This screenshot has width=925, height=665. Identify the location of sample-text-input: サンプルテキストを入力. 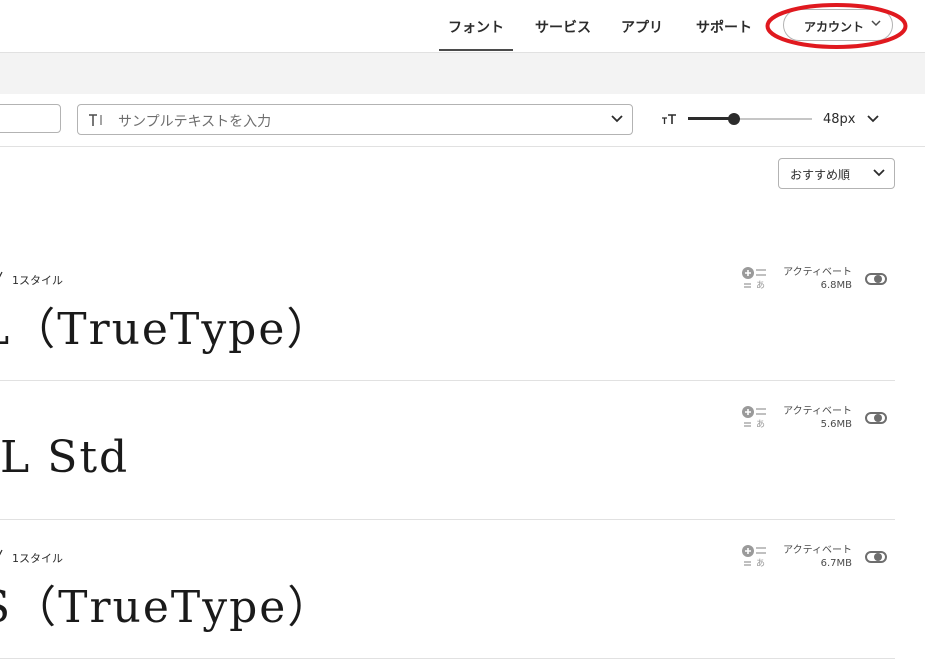
(355, 119).